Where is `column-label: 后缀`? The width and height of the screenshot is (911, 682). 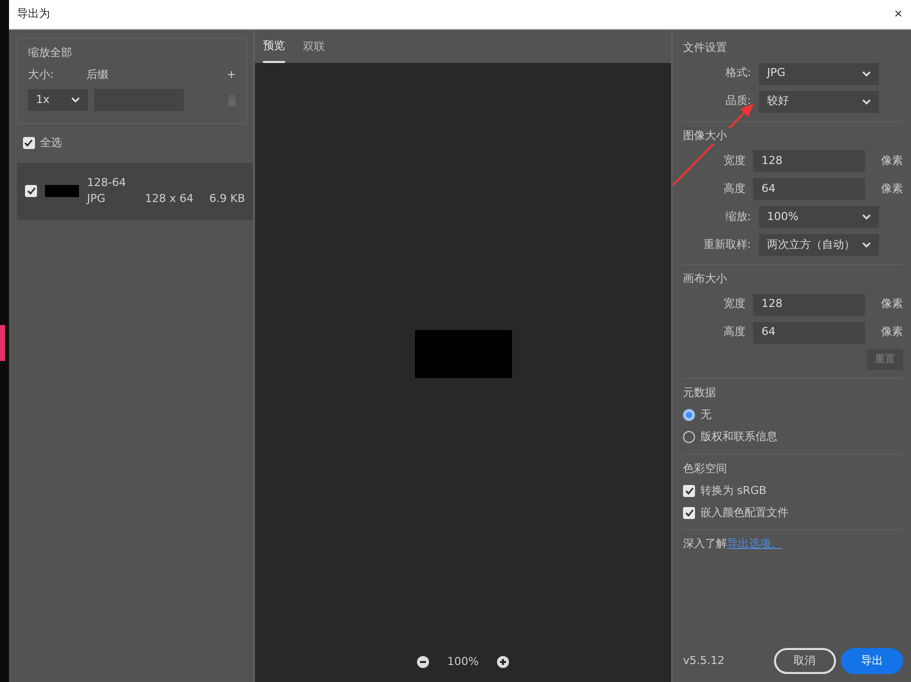
column-label: 后缀 is located at coordinates (97, 75).